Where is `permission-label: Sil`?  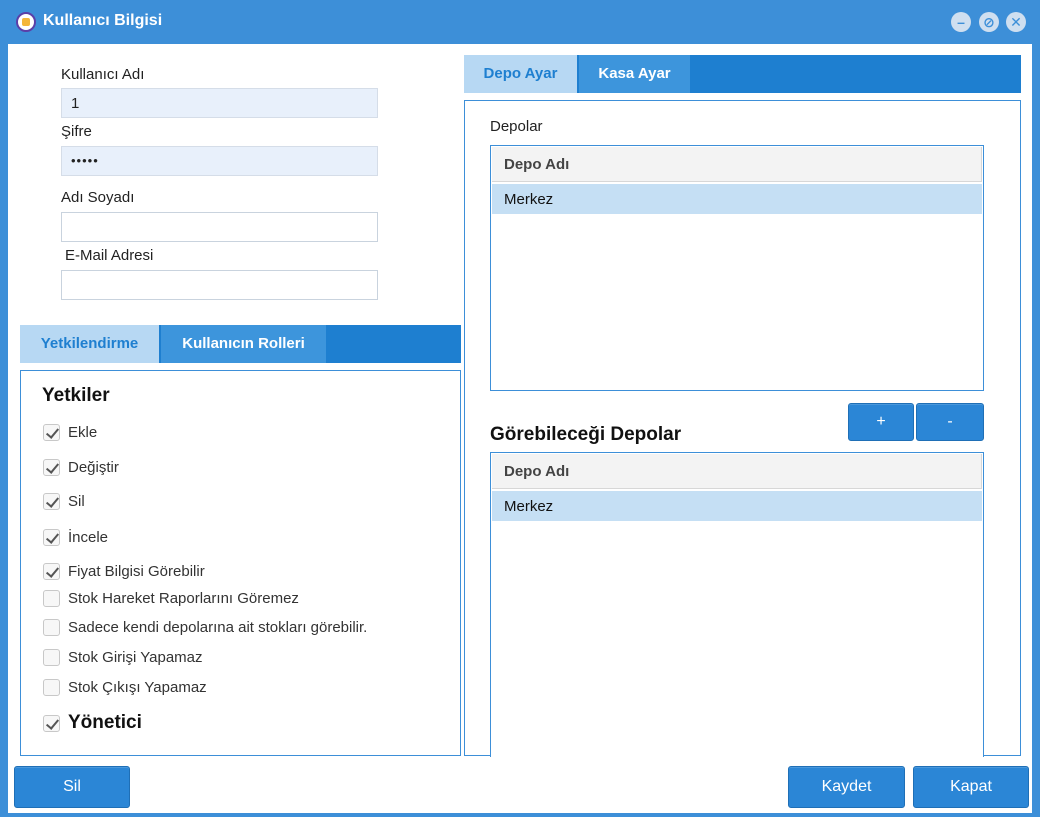
permission-label: Sil is located at coordinates (76, 501).